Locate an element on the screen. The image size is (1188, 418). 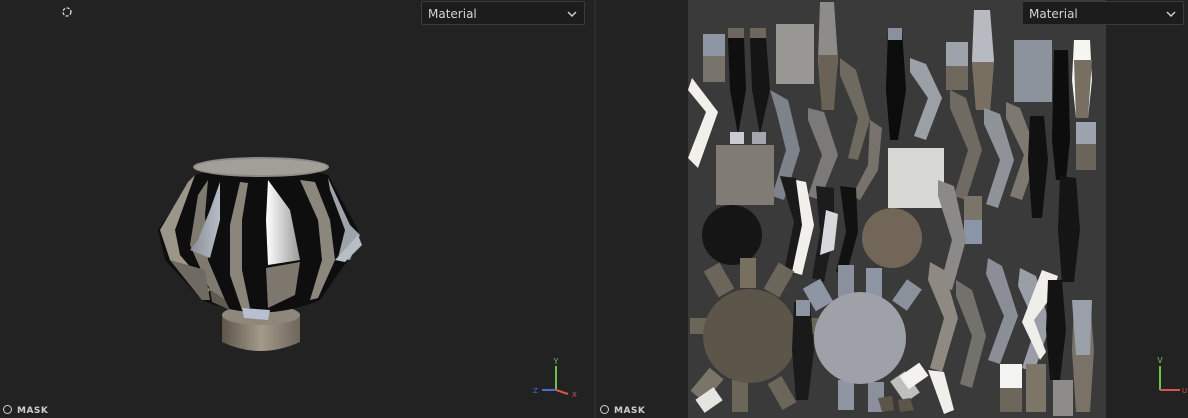
3d-model is located at coordinates (260, 255).